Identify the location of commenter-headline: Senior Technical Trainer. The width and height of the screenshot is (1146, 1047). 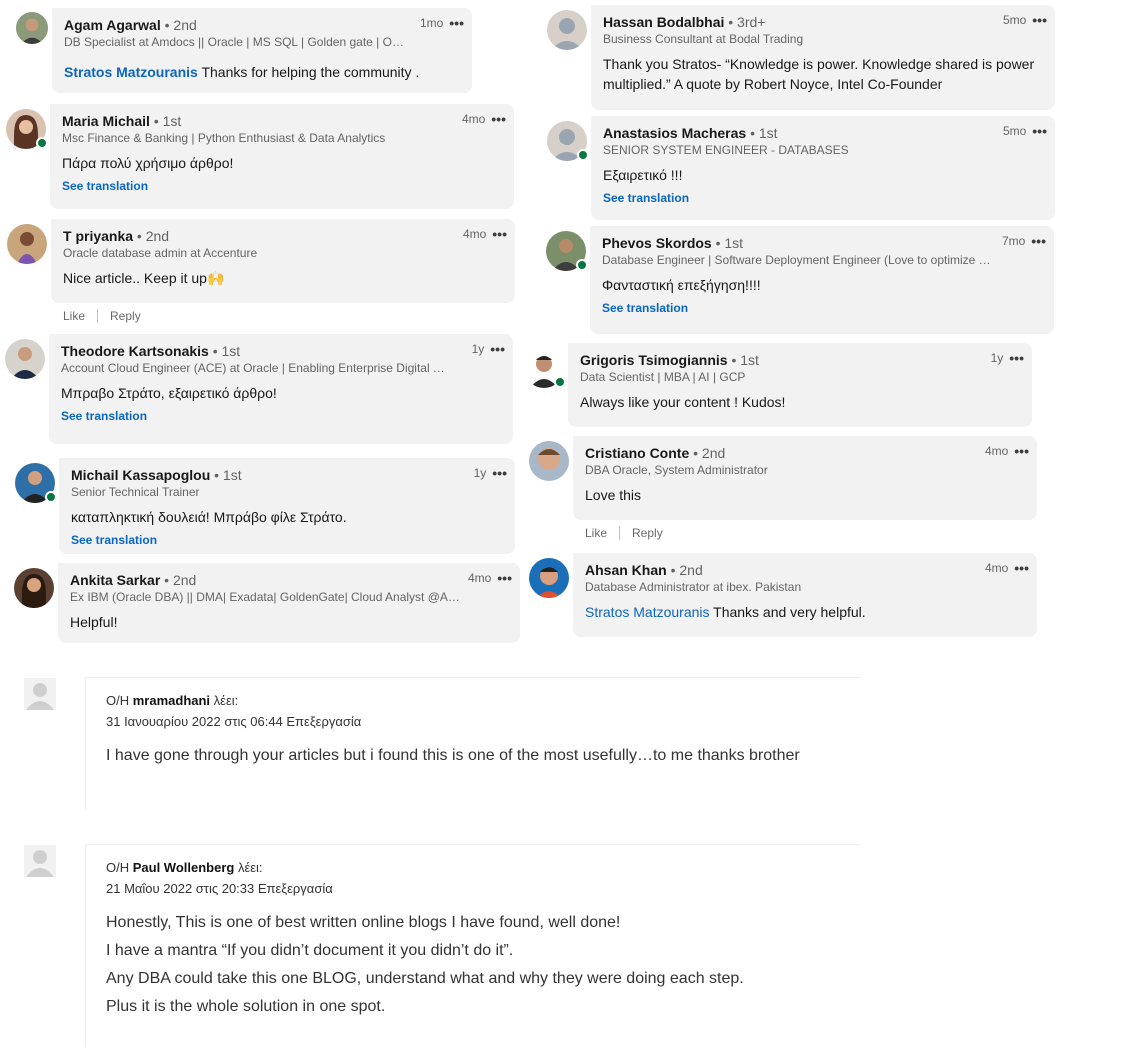
(135, 492).